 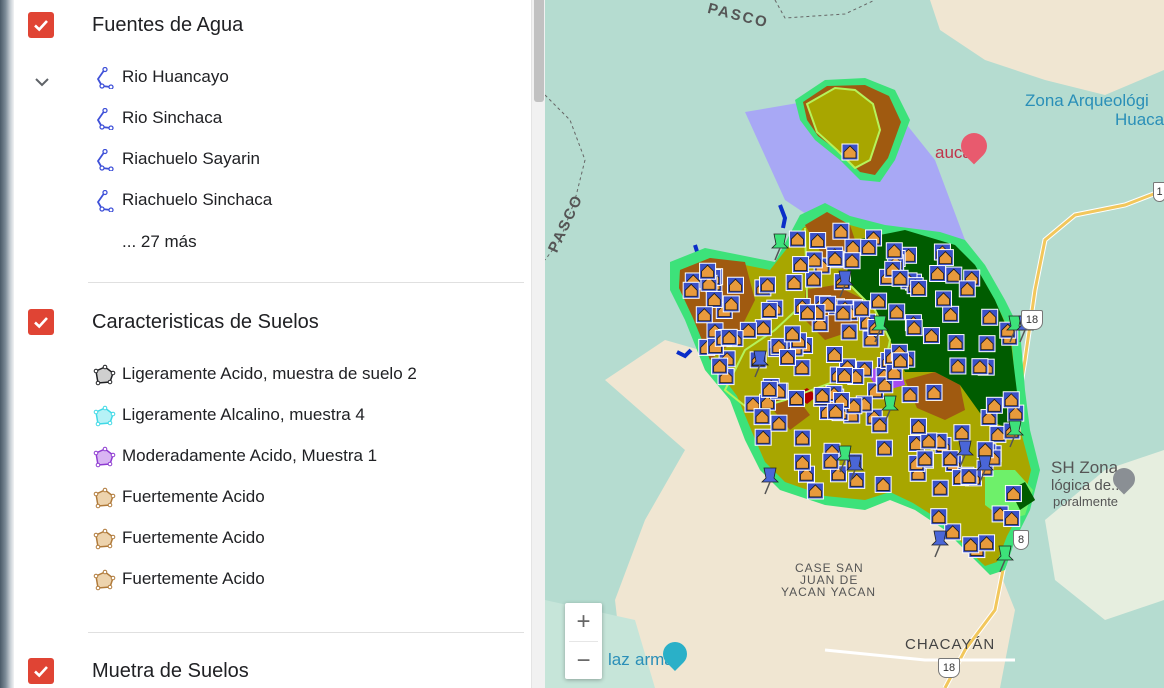 What do you see at coordinates (41, 322) in the screenshot?
I see `layer-checkbox-caracteristicas-de-suelos` at bounding box center [41, 322].